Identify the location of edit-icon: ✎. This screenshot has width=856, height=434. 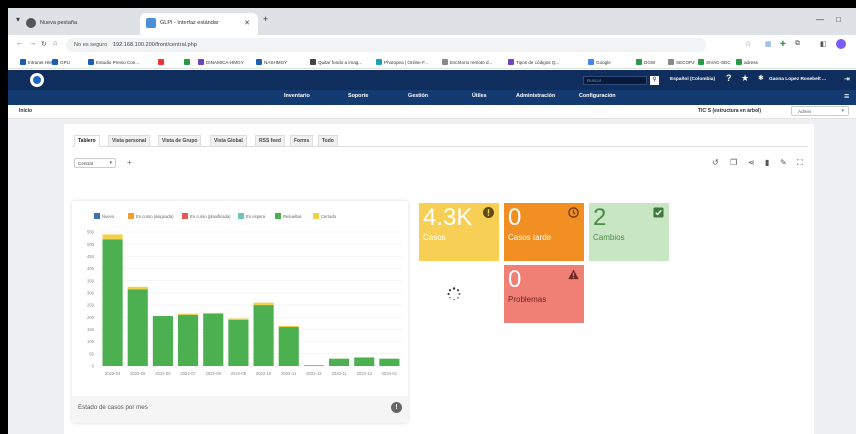
(783, 162).